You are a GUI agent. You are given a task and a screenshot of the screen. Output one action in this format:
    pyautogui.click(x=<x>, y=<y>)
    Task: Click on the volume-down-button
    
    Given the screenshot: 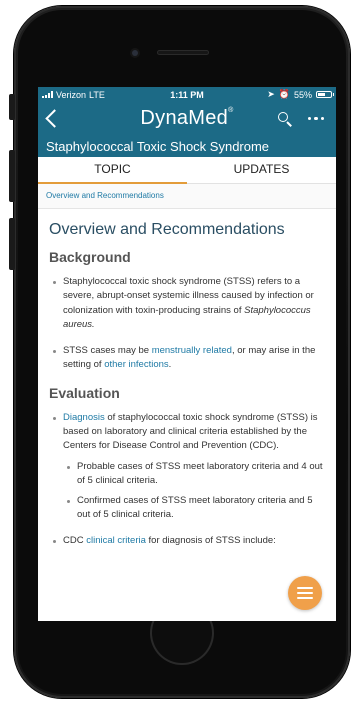 What is the action you would take?
    pyautogui.click(x=12, y=244)
    